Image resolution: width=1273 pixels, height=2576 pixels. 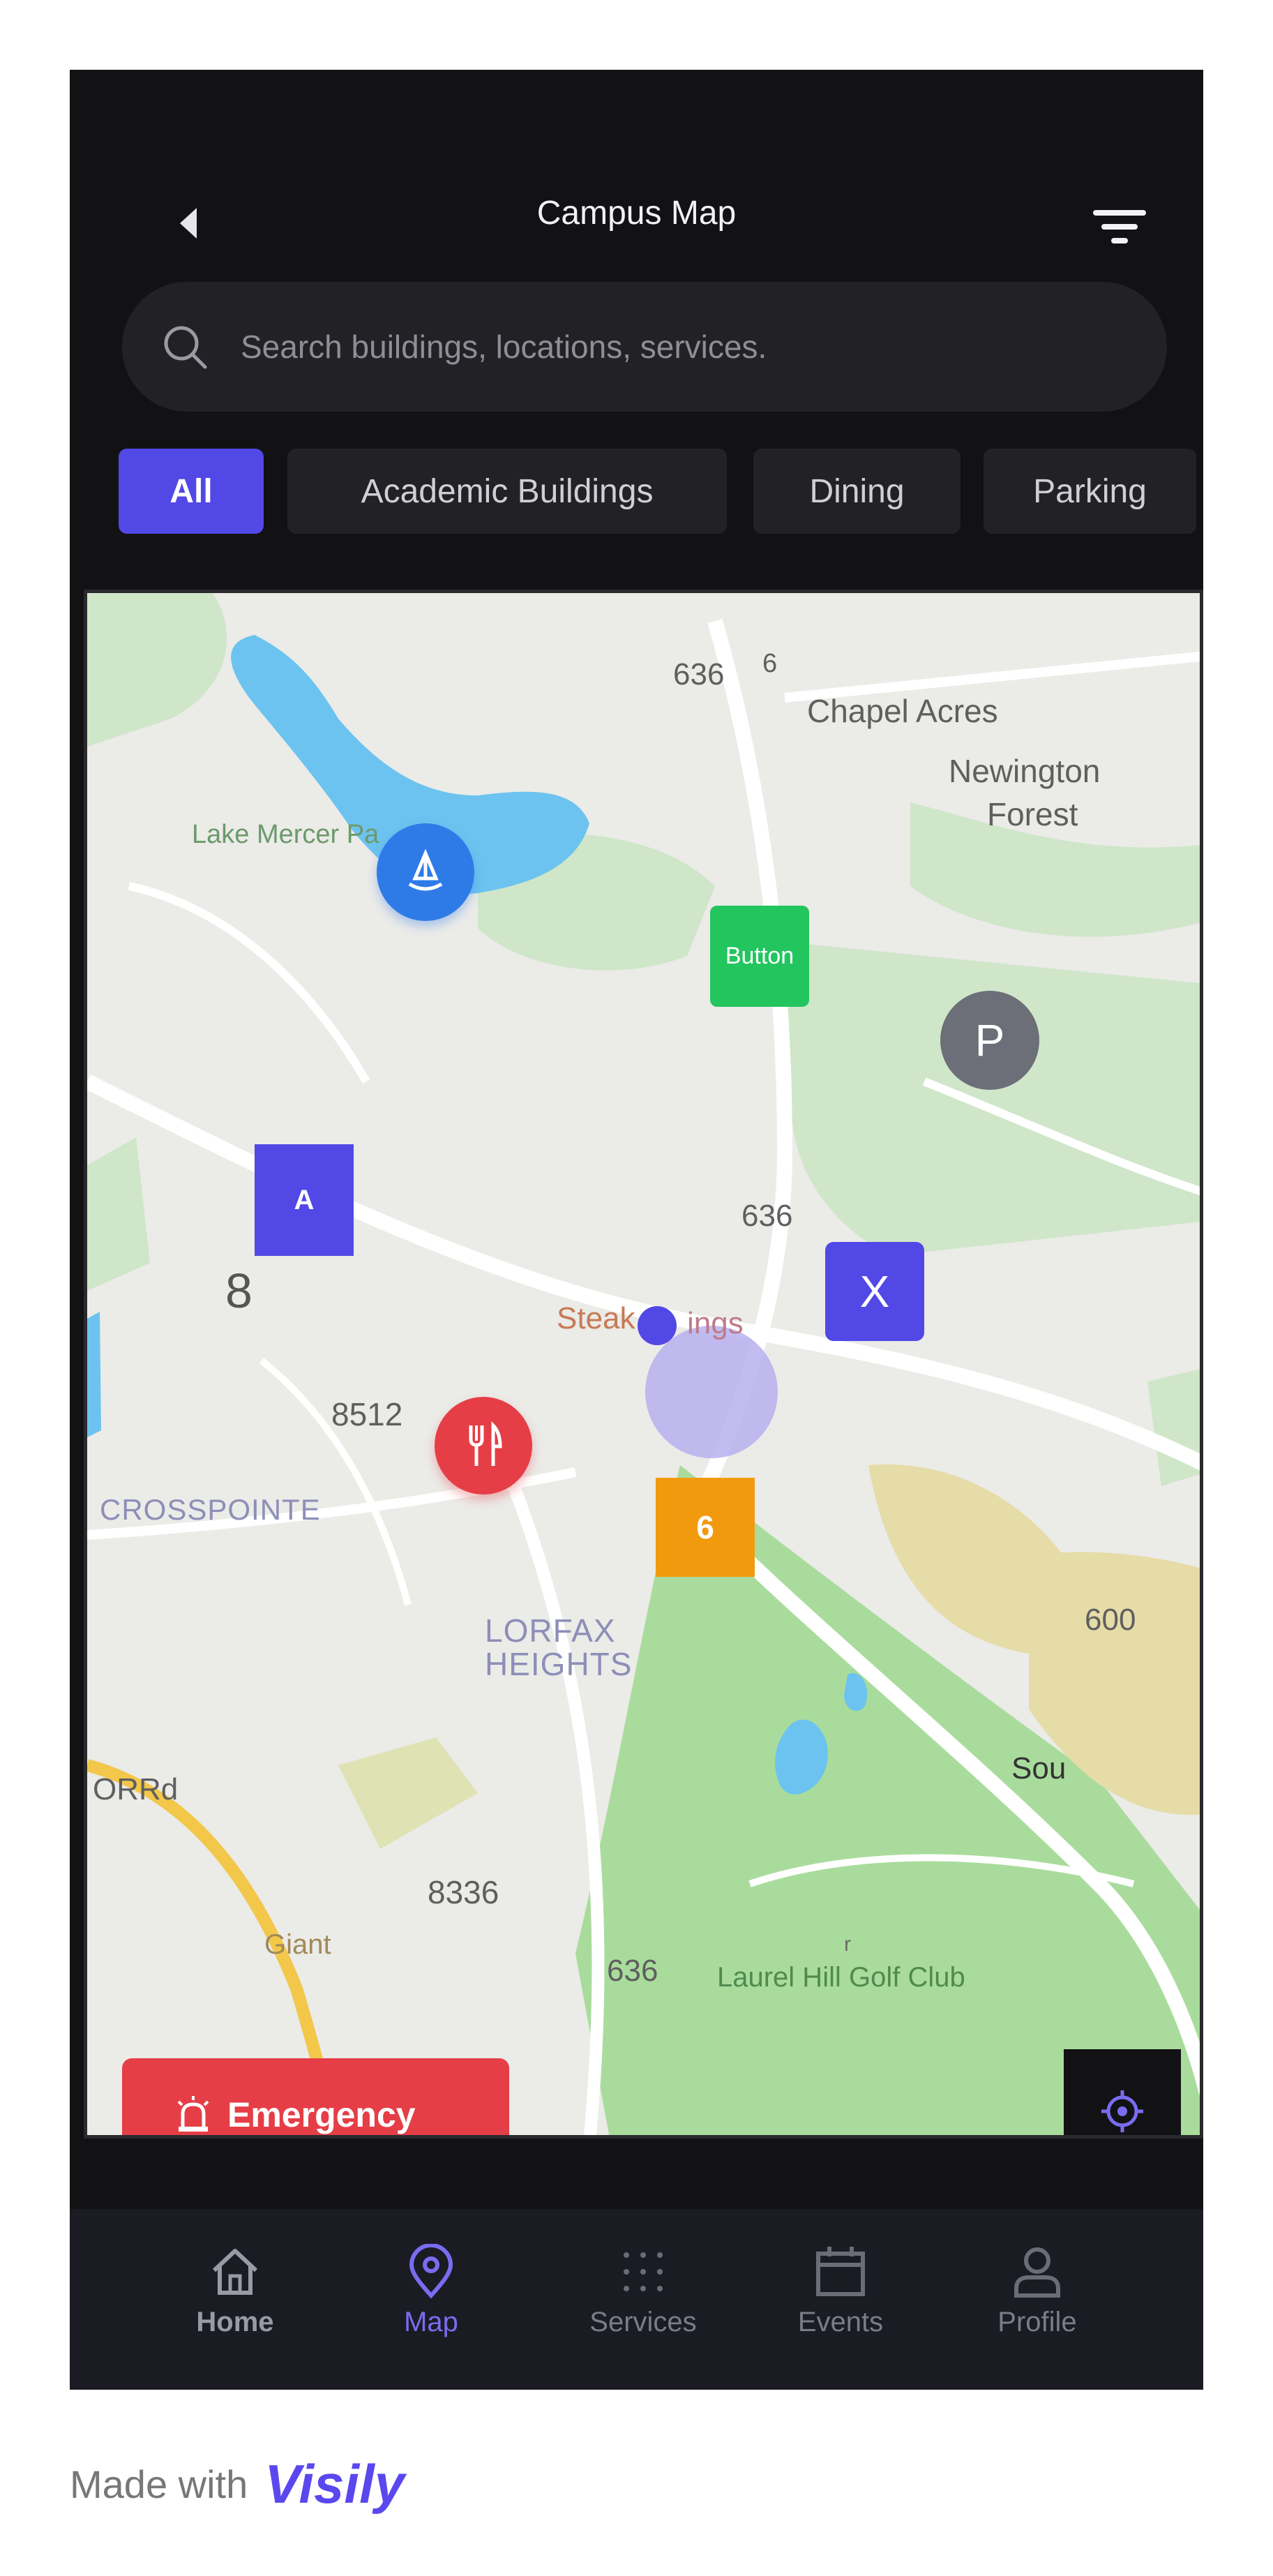 What do you see at coordinates (840, 2322) in the screenshot?
I see `nav-label-events: Events` at bounding box center [840, 2322].